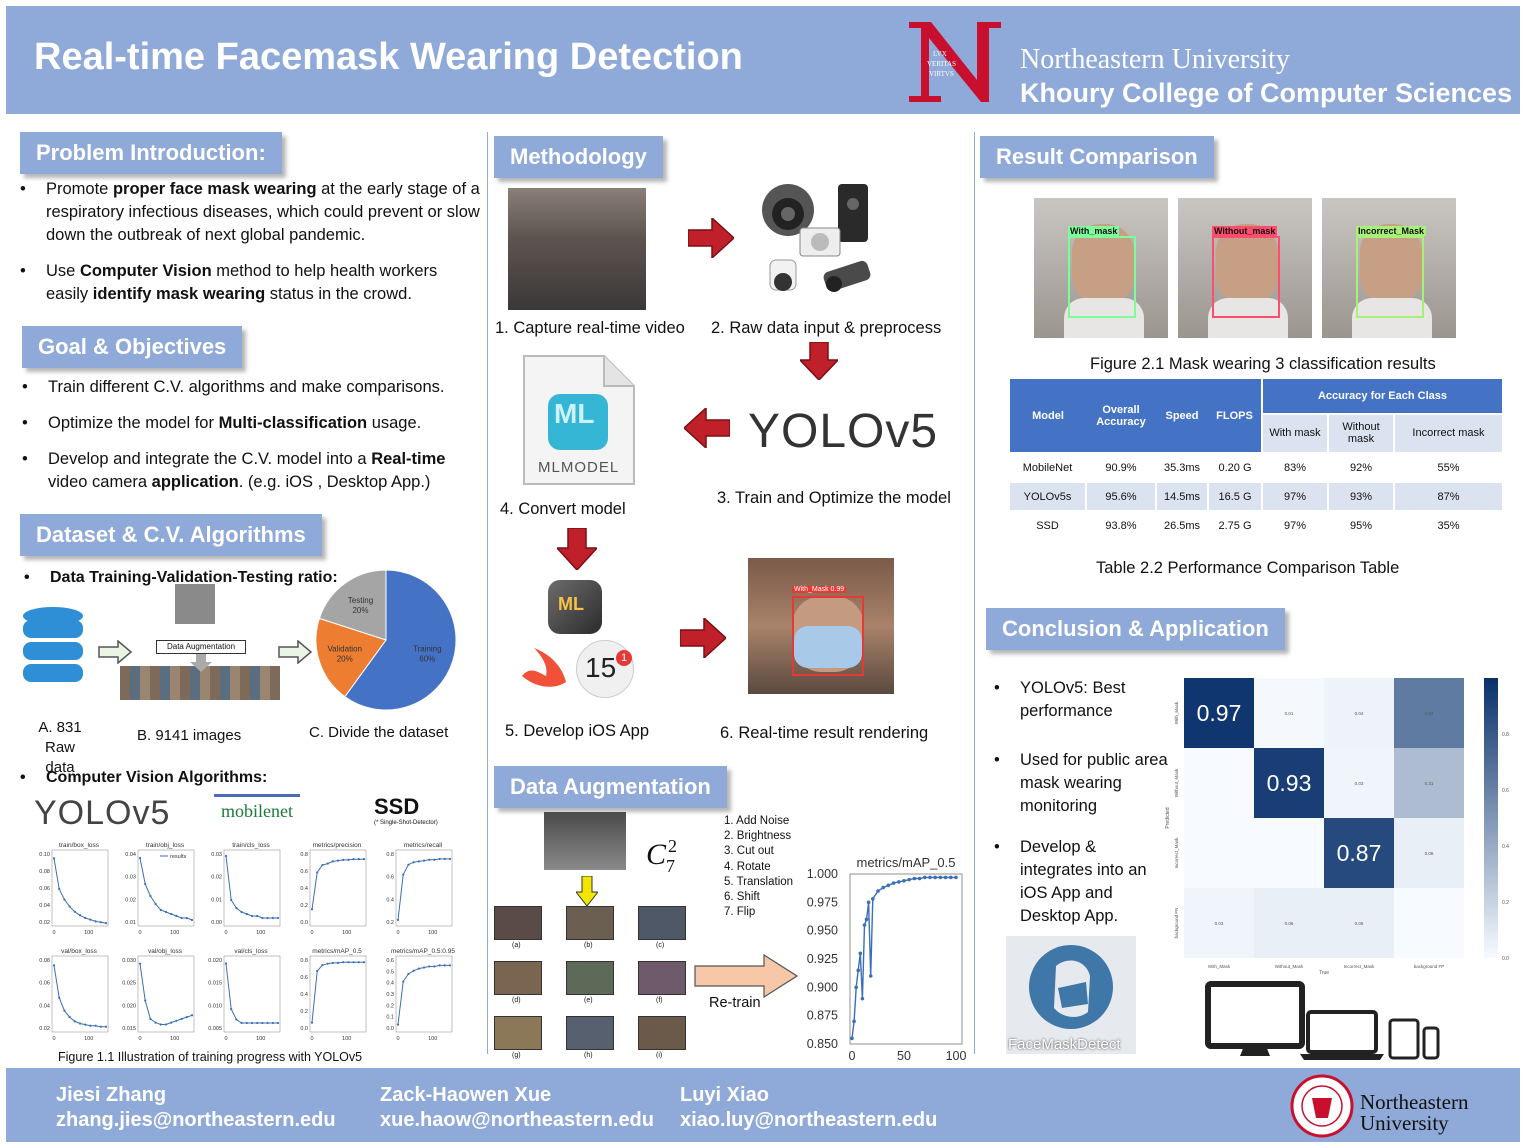 The width and height of the screenshot is (1526, 1146). Describe the element at coordinates (1256, 526) in the screenshot. I see `table-row: SSD 93.8% 26.5ms 2.75 G 97% 95% 35%` at that location.